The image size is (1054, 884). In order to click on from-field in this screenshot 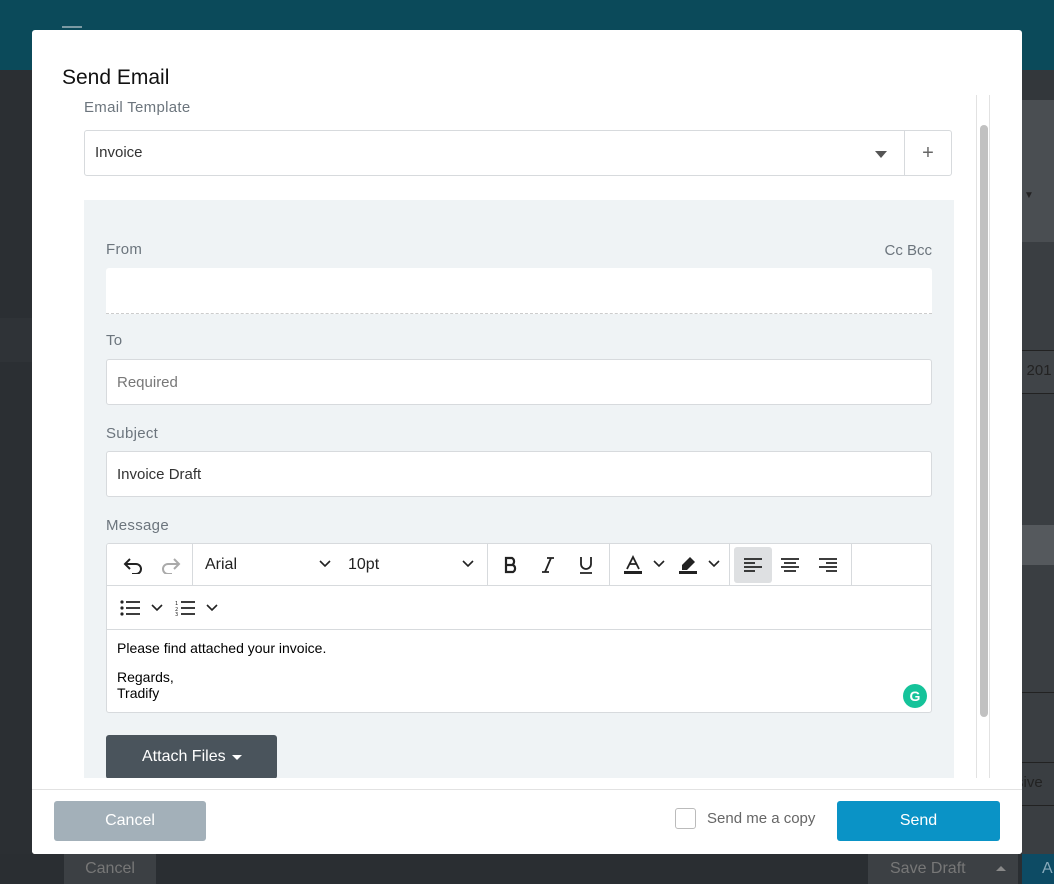, I will do `click(519, 291)`.